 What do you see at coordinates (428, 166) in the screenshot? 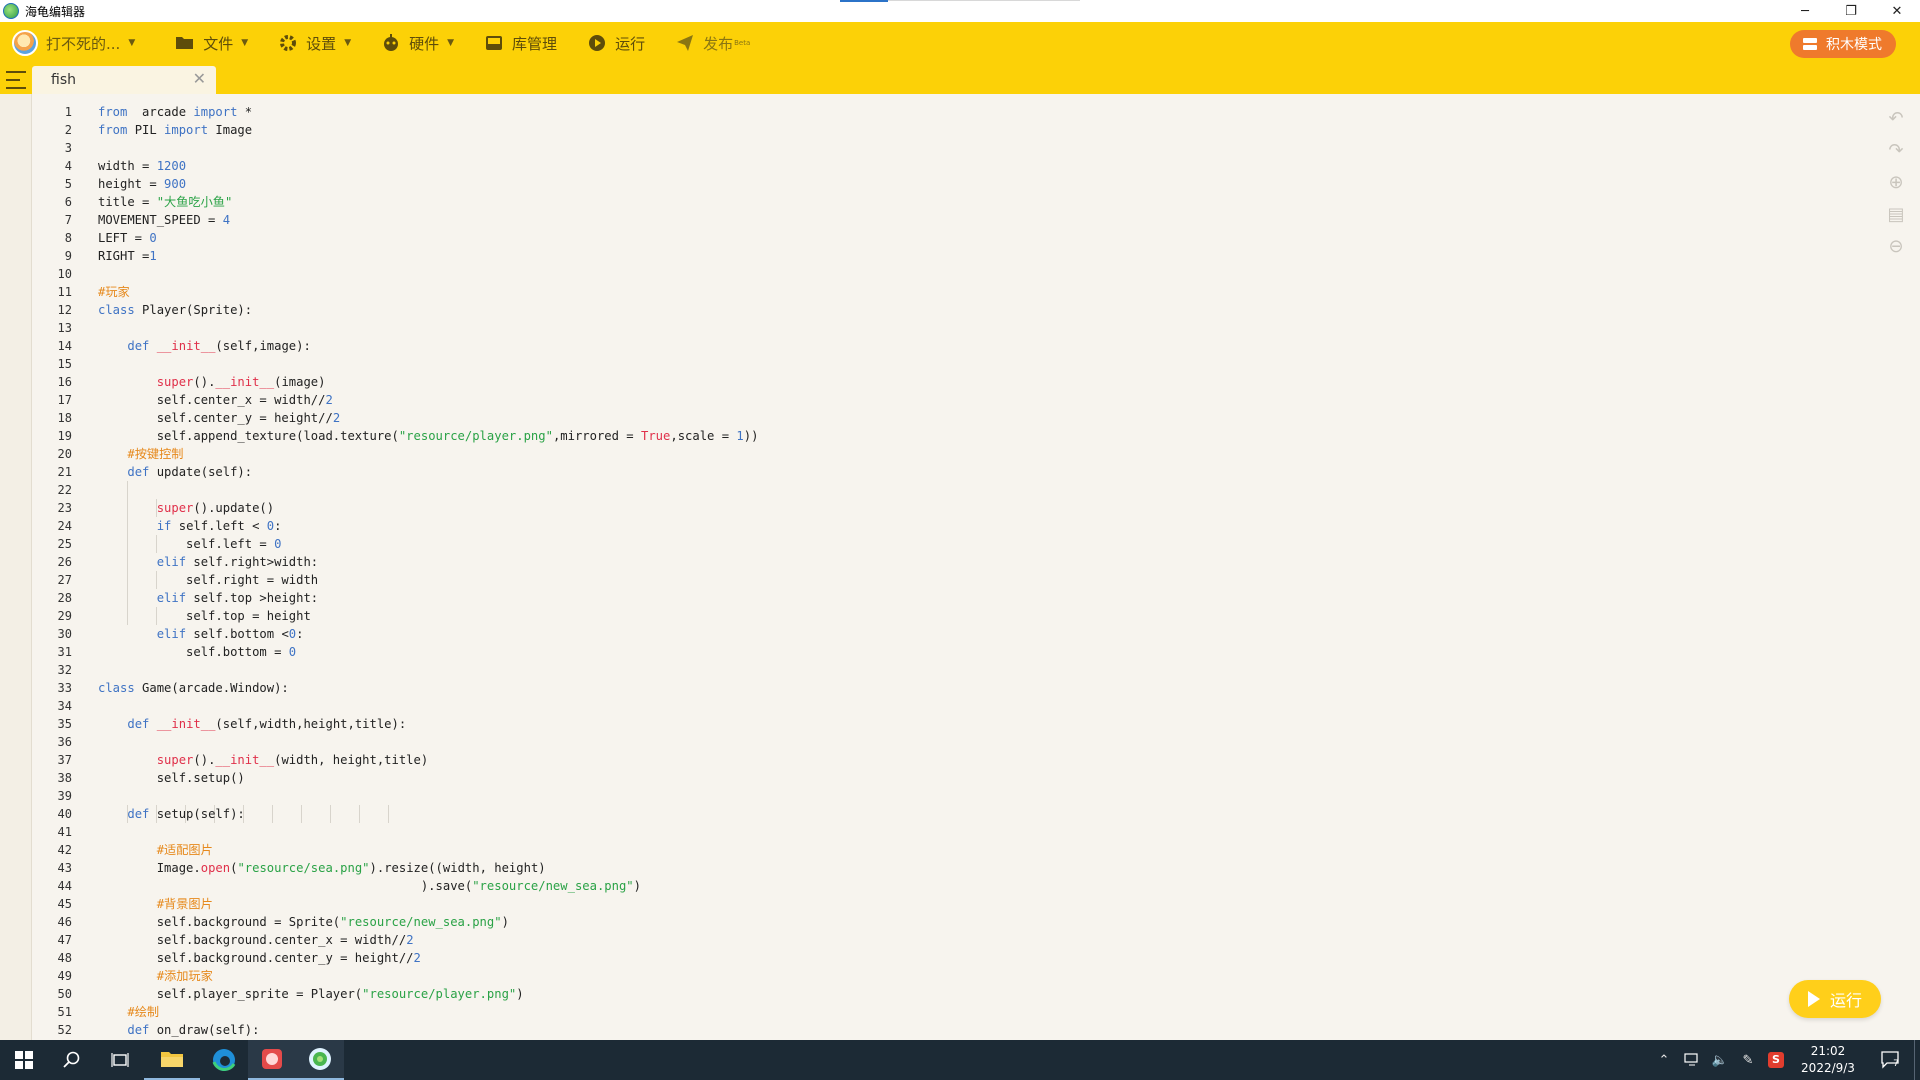
I see `code-line: width = 1200` at bounding box center [428, 166].